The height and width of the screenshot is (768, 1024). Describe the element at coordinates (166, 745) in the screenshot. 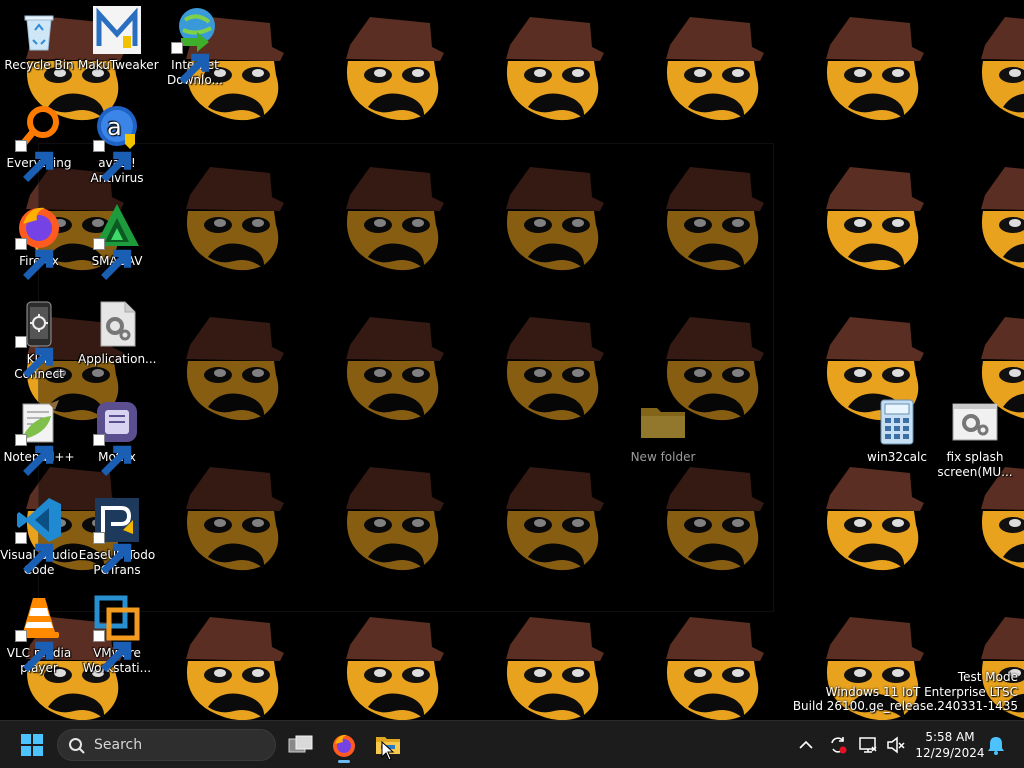

I see `taskbar-search-box: Search` at that location.